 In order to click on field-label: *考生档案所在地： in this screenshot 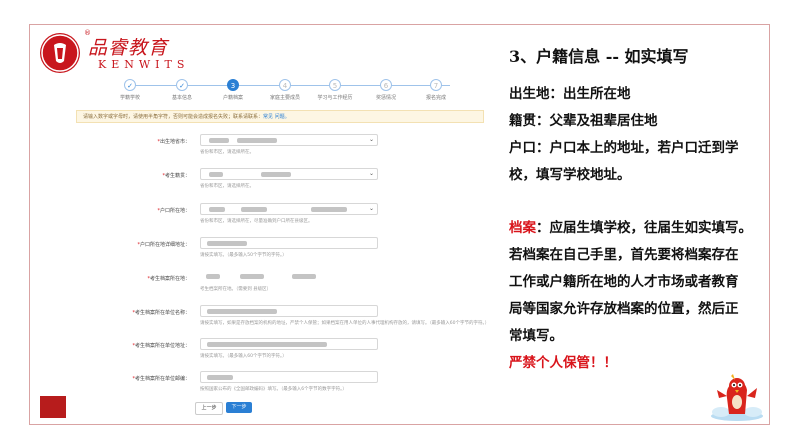, I will do `click(168, 279)`.